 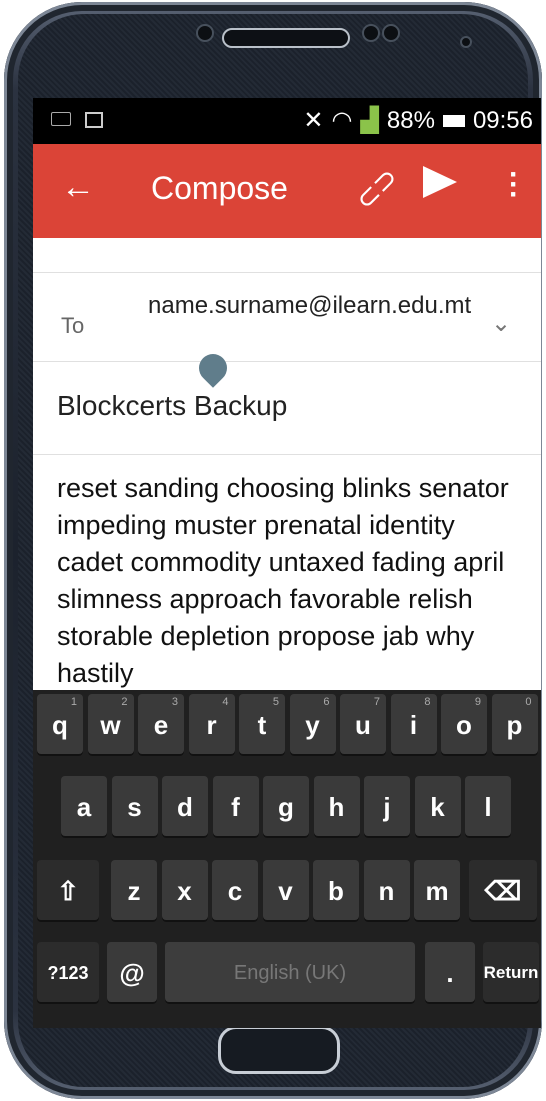 I want to click on key-b-label: b, so click(x=336, y=890).